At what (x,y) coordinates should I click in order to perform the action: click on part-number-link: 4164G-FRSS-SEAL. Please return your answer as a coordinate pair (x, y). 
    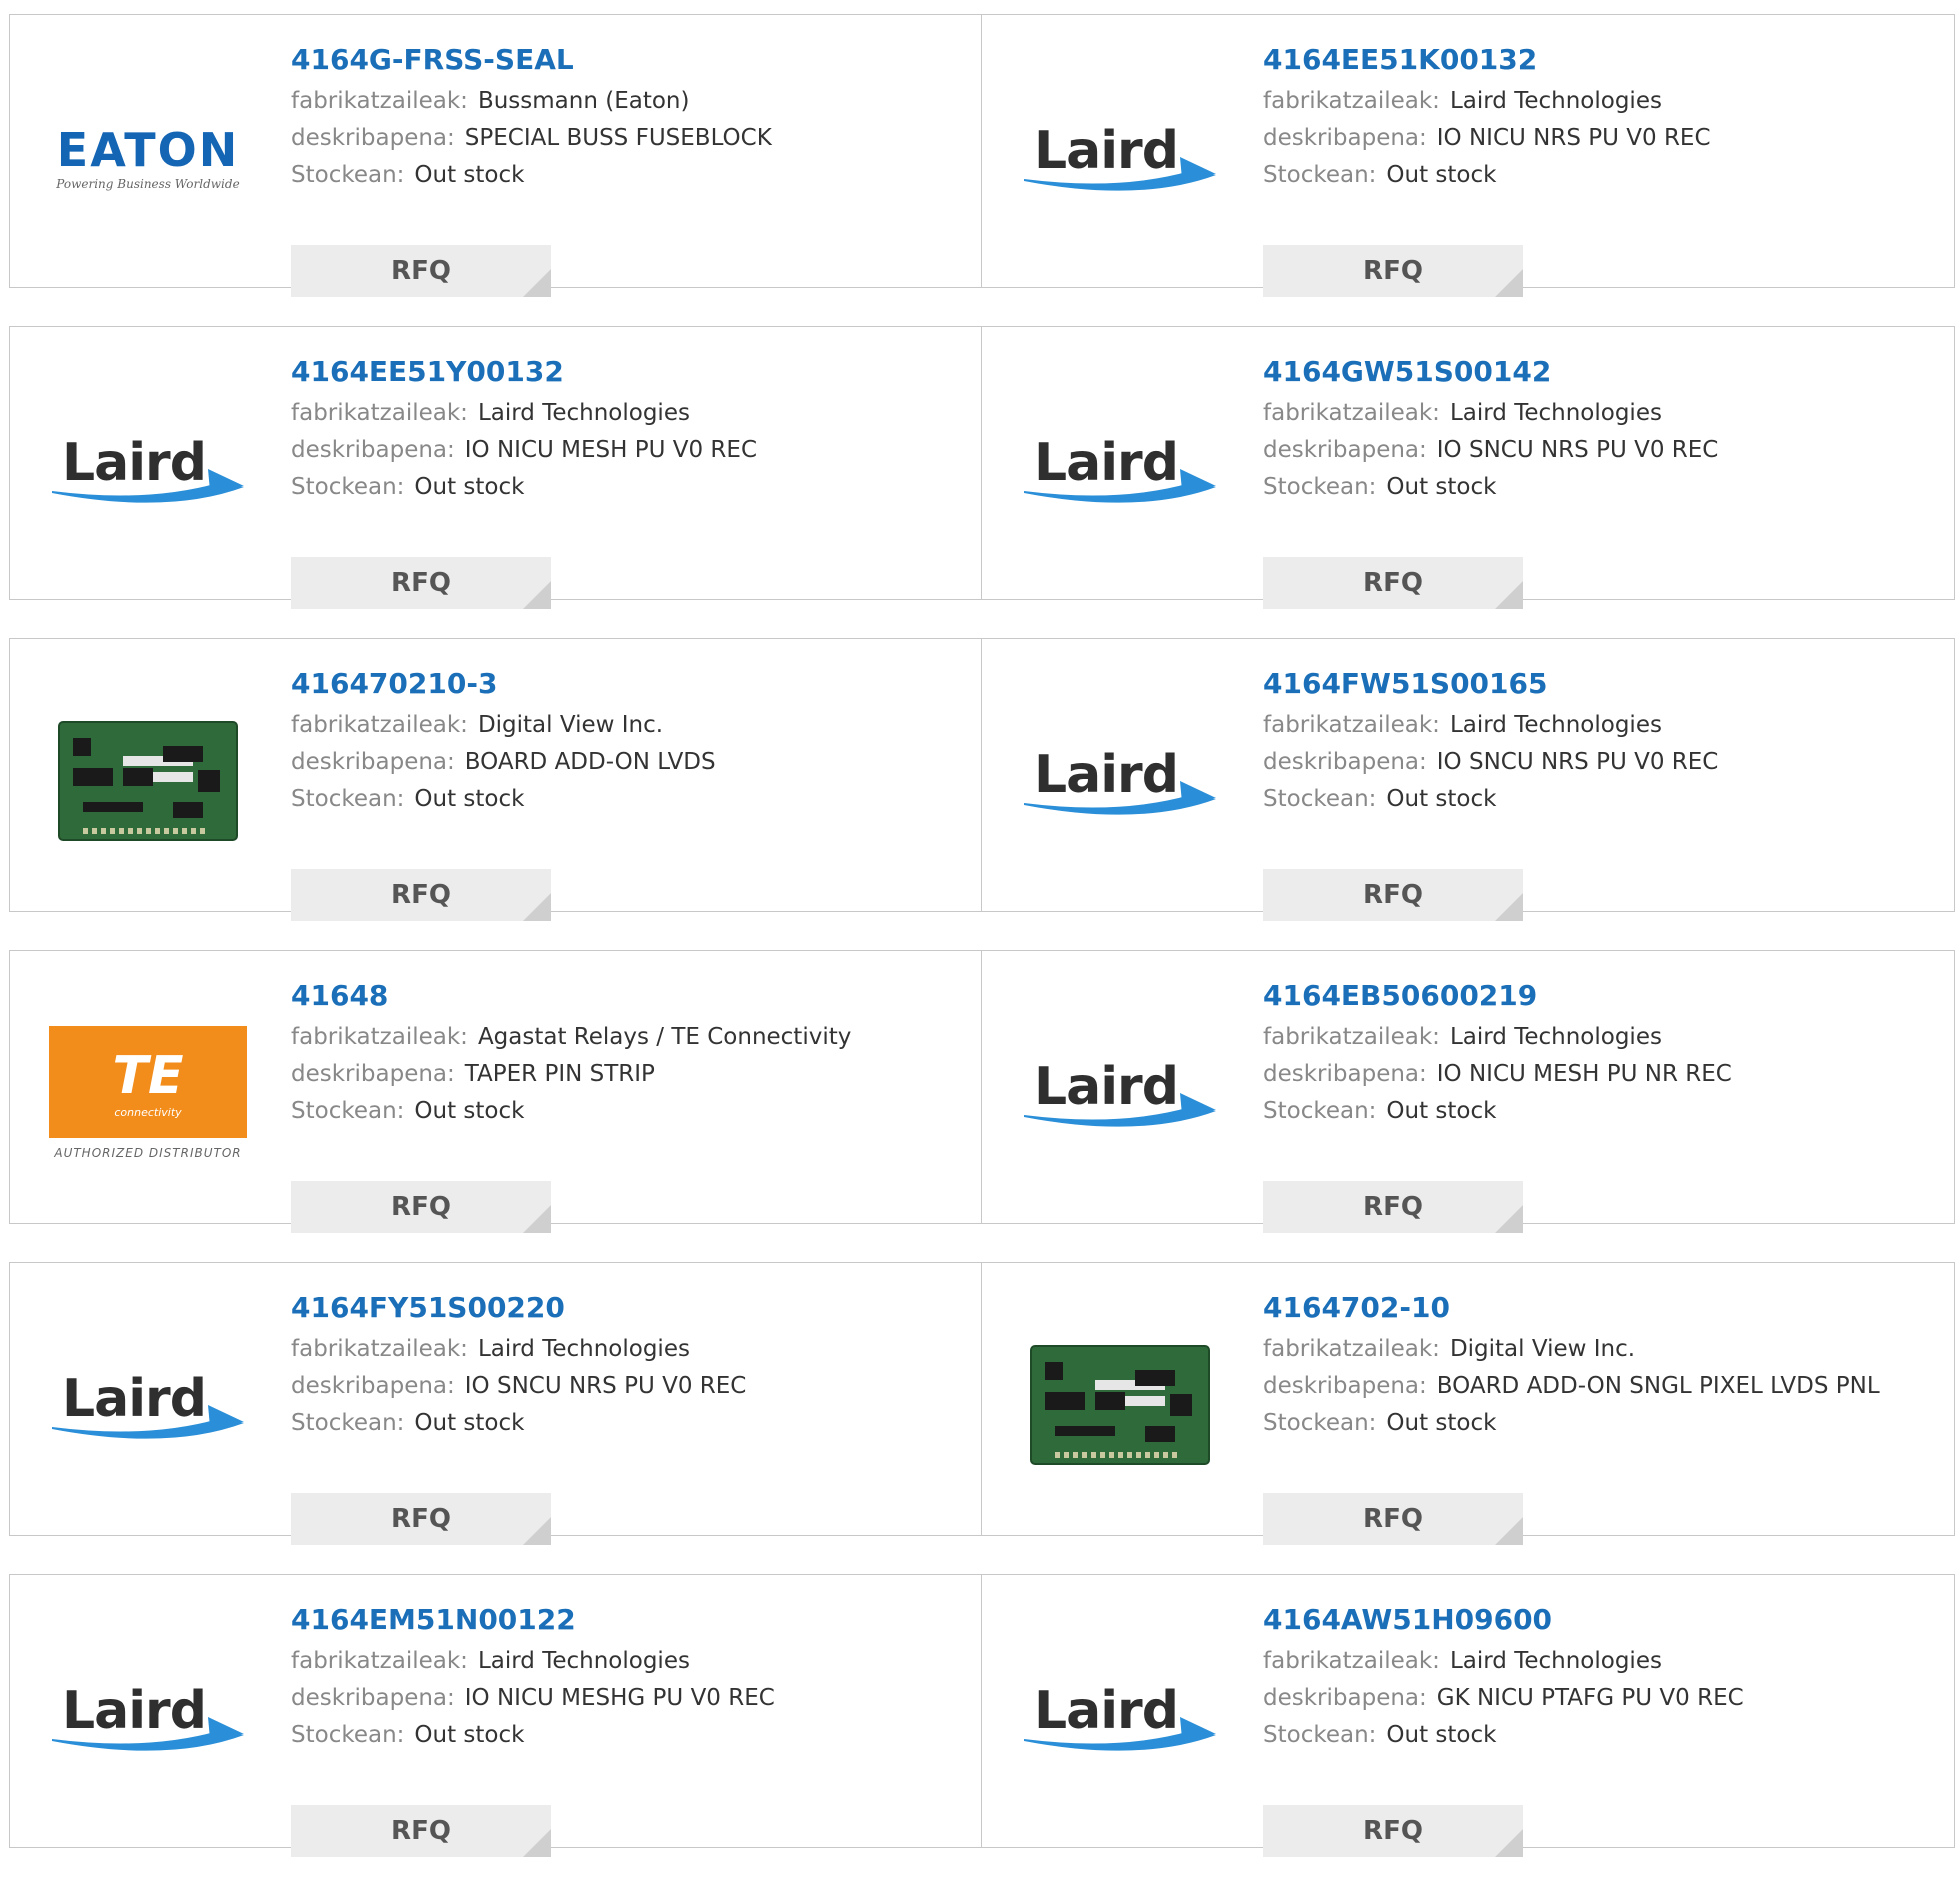
    Looking at the image, I should click on (531, 63).